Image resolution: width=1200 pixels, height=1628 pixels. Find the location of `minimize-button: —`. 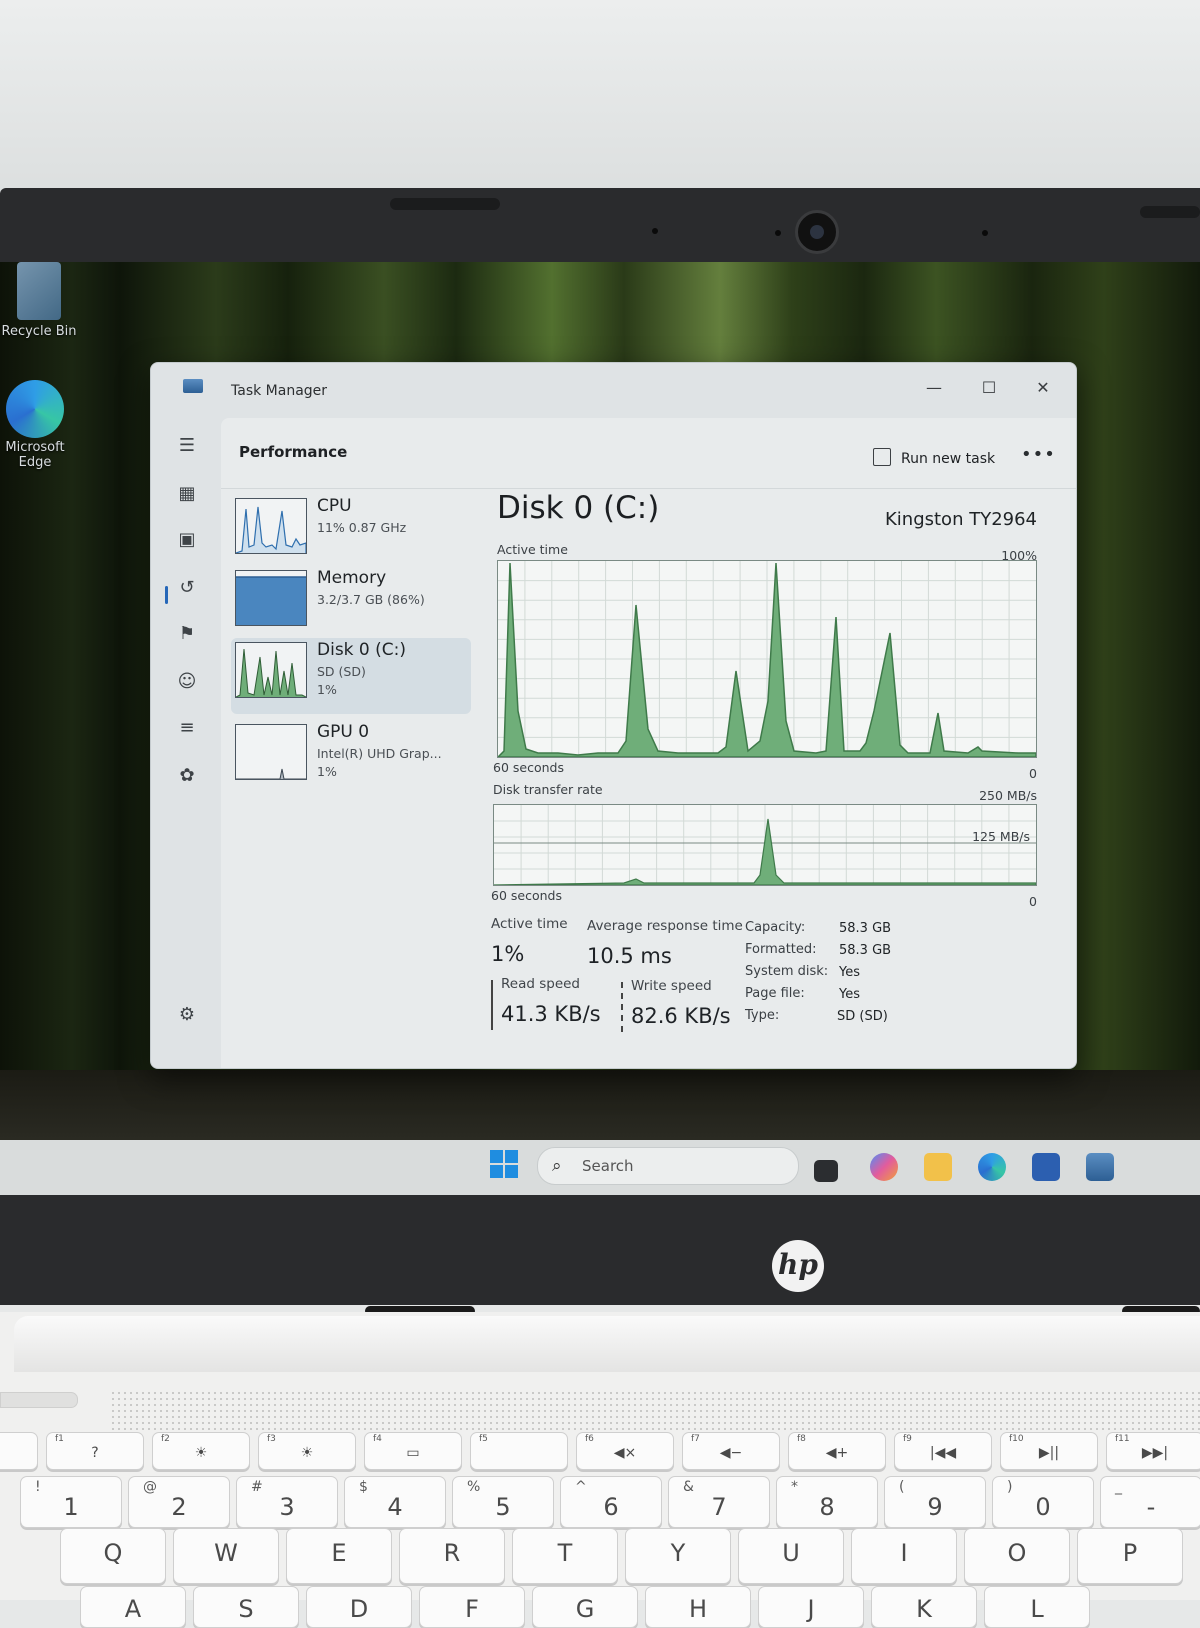

minimize-button: — is located at coordinates (934, 388).